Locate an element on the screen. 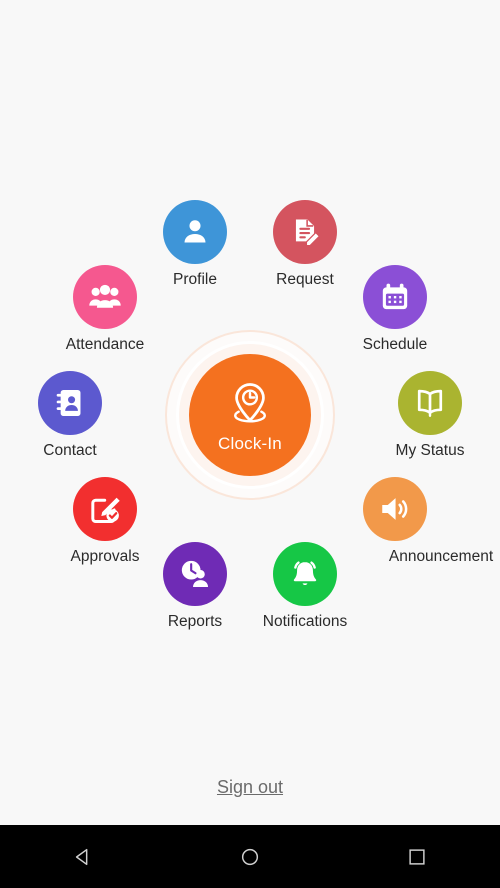  person-icon is located at coordinates (195, 232).